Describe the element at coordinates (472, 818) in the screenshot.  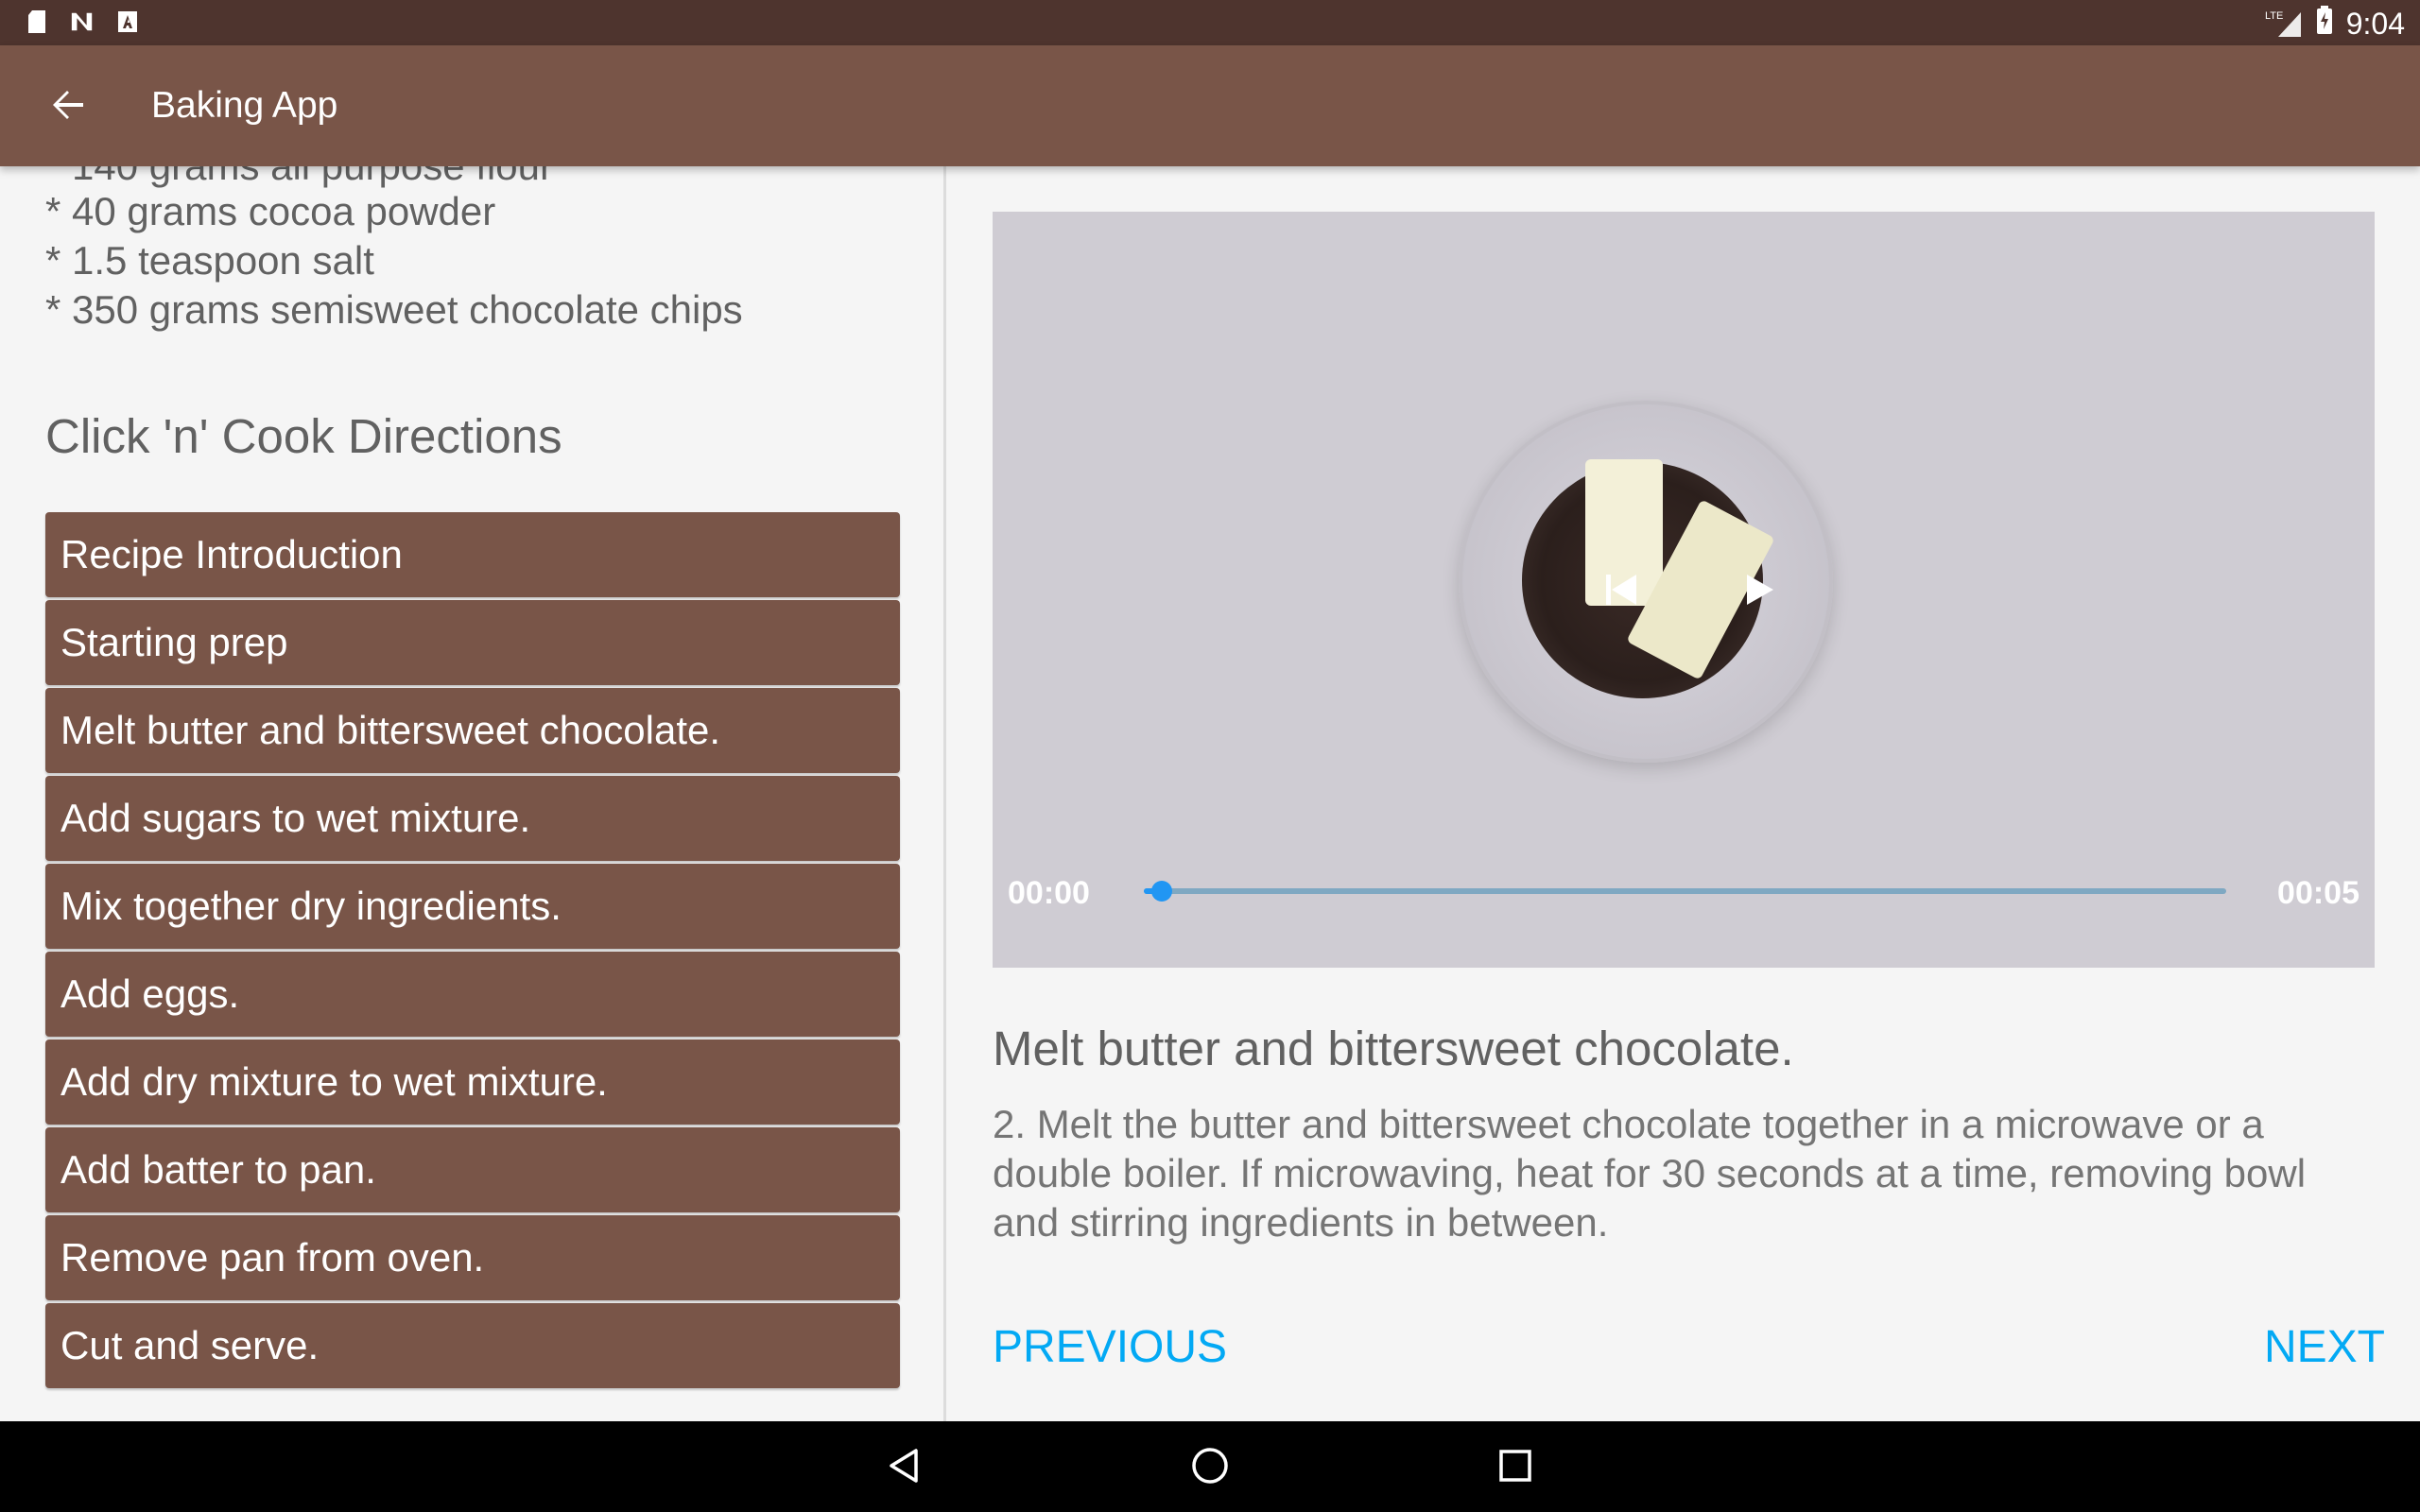
I see `step-button: Add sugars to wet mixture.` at that location.